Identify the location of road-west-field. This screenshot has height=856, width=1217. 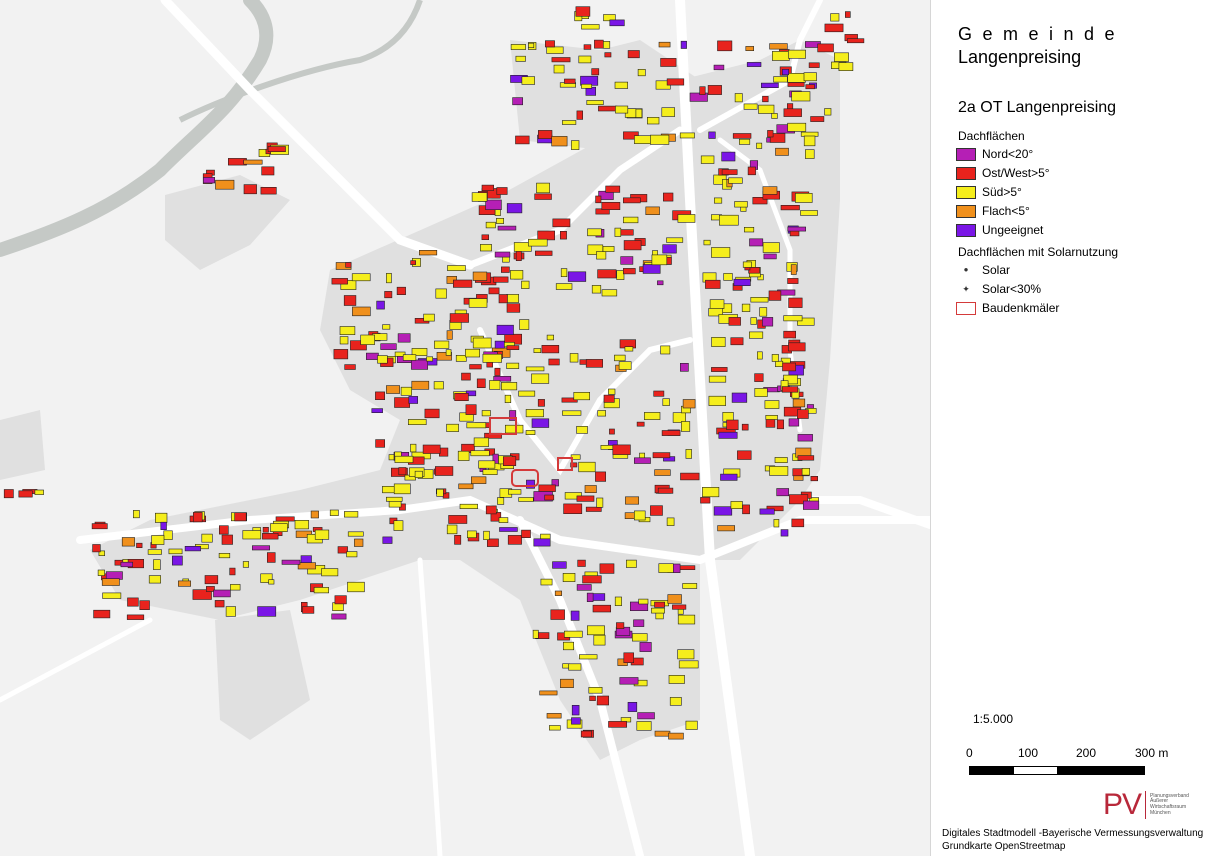
(76, 660).